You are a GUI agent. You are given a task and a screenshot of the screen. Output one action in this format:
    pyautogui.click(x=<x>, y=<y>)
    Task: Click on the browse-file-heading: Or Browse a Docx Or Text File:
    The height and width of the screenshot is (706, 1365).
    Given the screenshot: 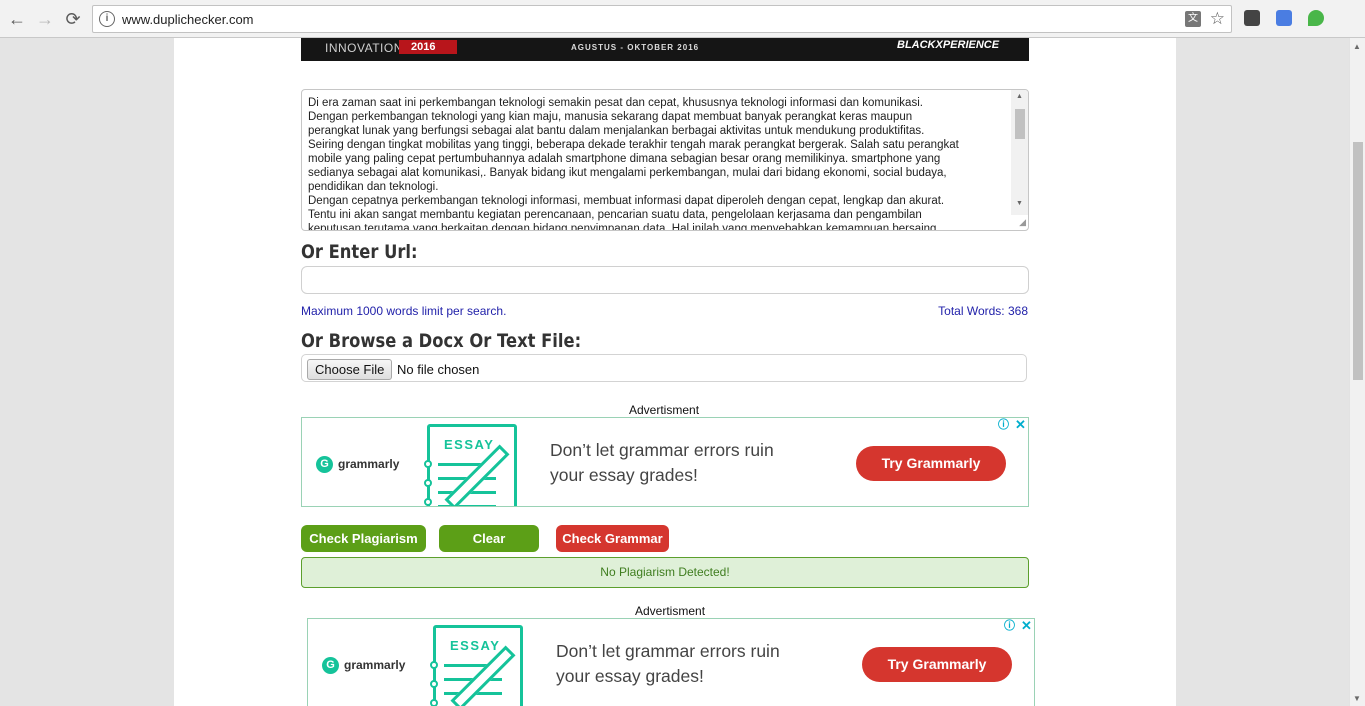 What is the action you would take?
    pyautogui.click(x=441, y=341)
    